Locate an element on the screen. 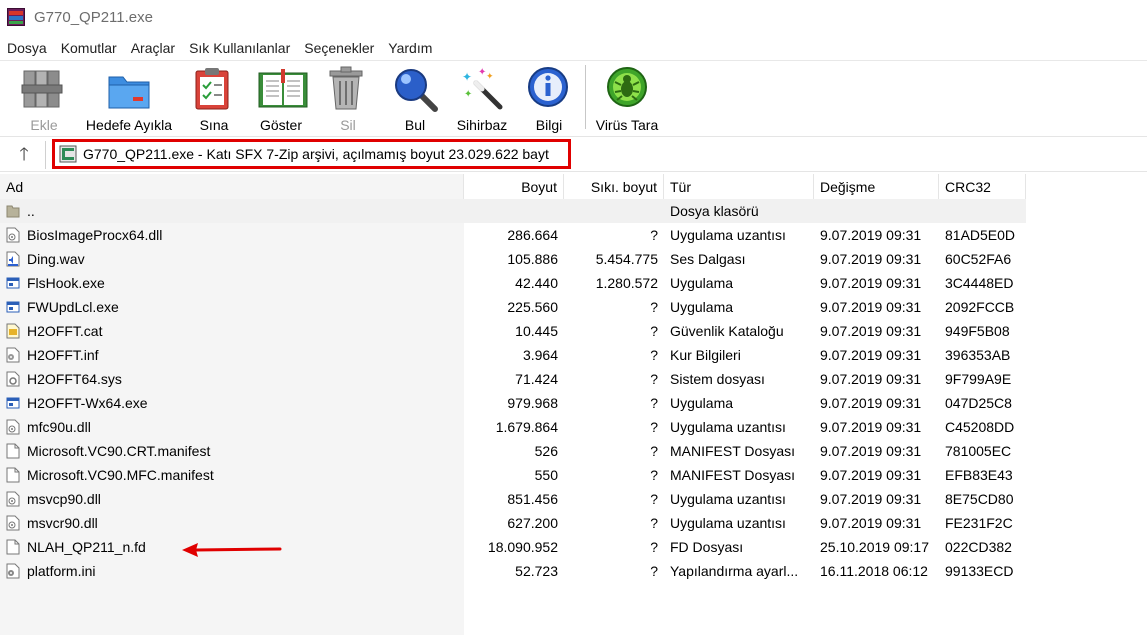 This screenshot has height=635, width=1147. virus-scan-button: Virüs Tara is located at coordinates (627, 98).